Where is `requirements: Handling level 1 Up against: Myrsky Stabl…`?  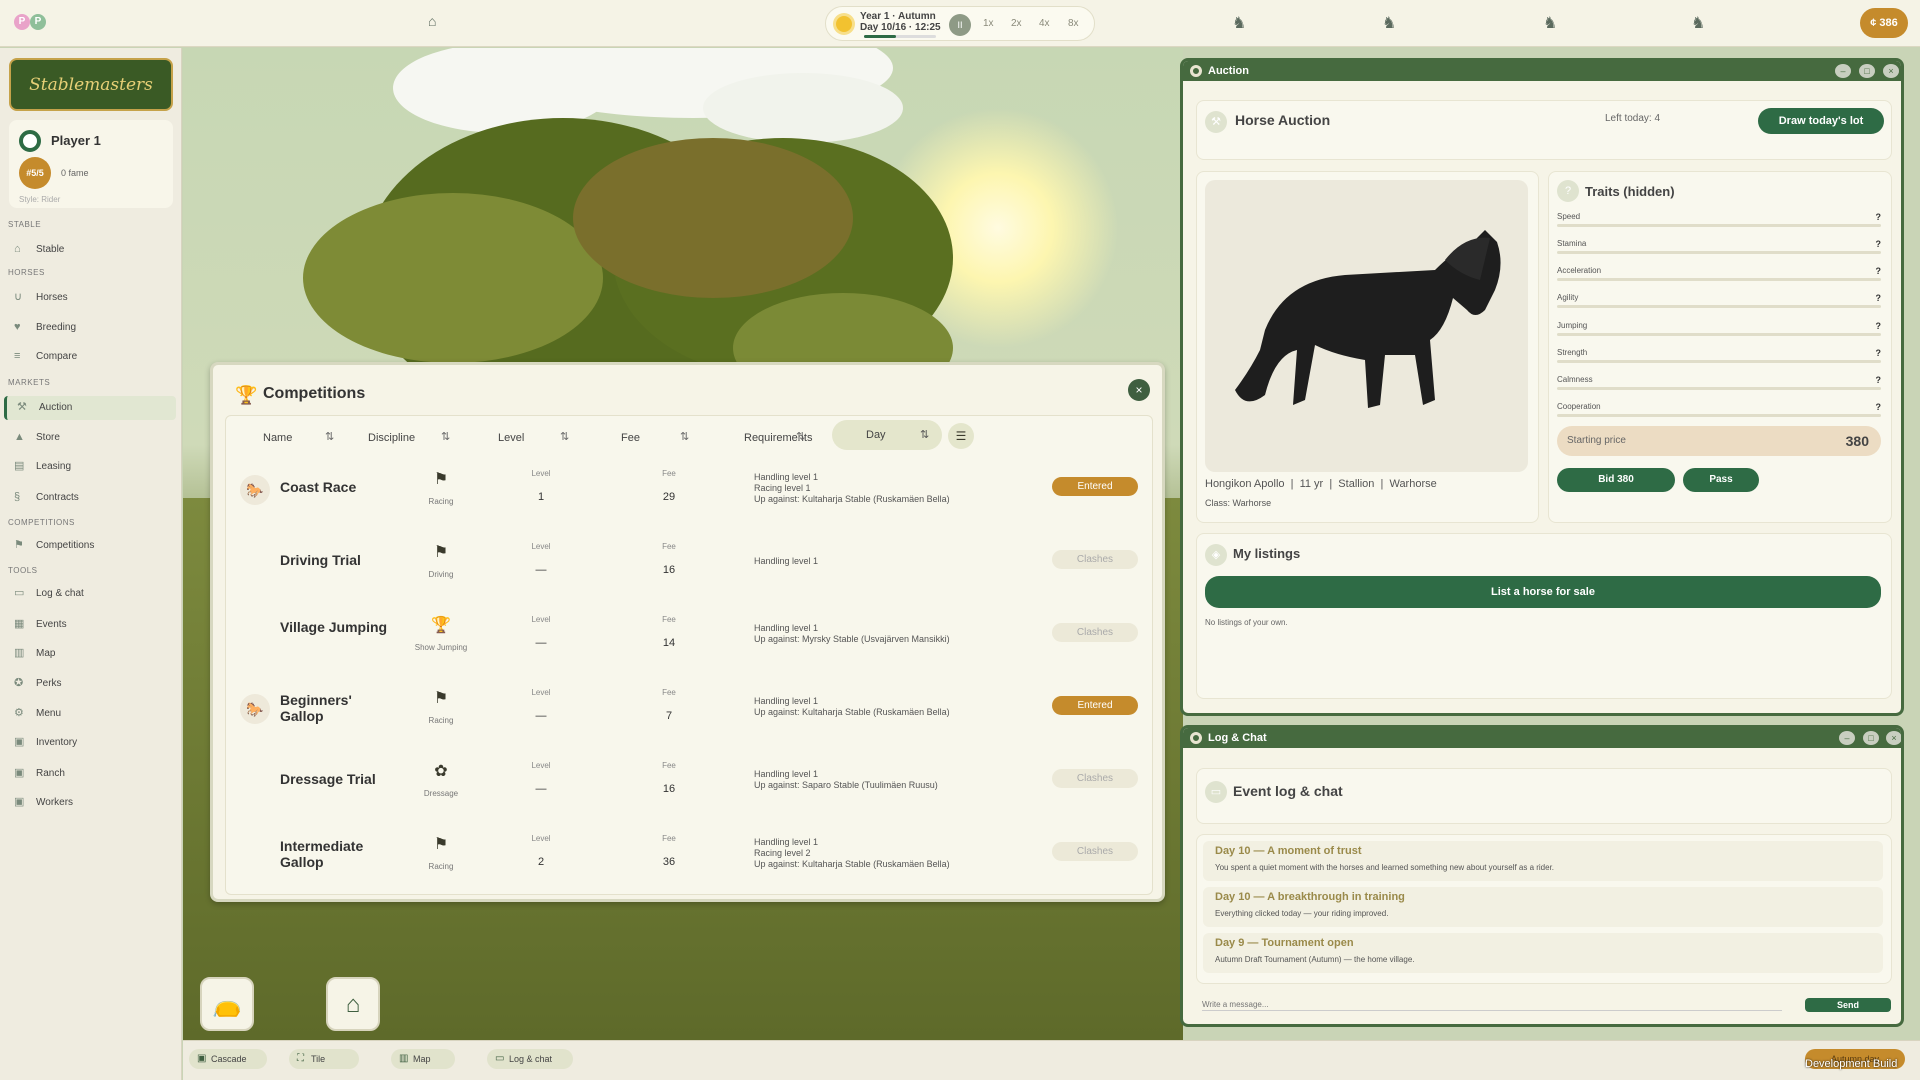 requirements: Handling level 1 Up against: Myrsky Stabl… is located at coordinates (852, 634).